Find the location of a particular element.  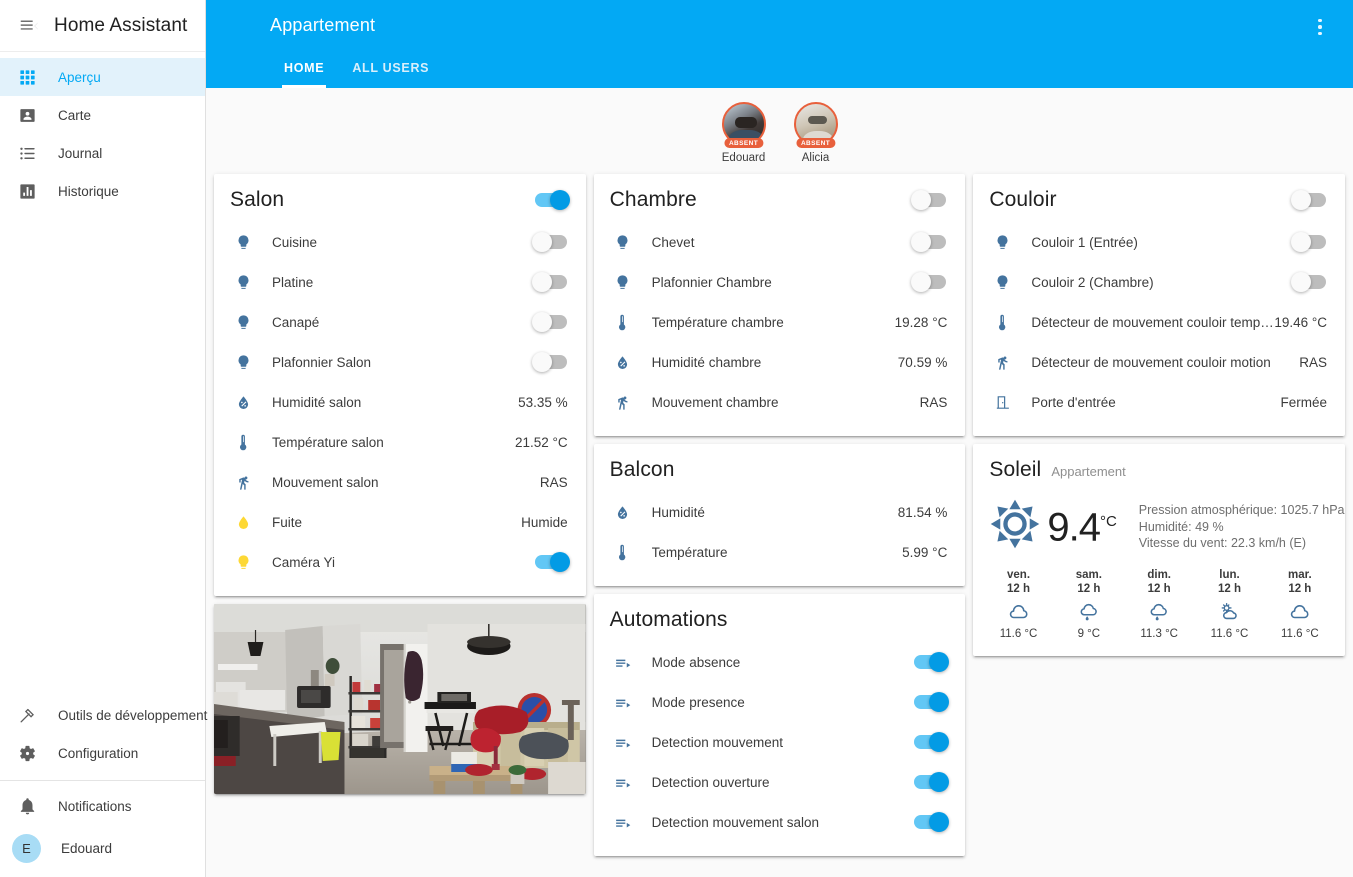

entity-row-plafonnier-salon: Plafonnier Salon is located at coordinates (400, 362).